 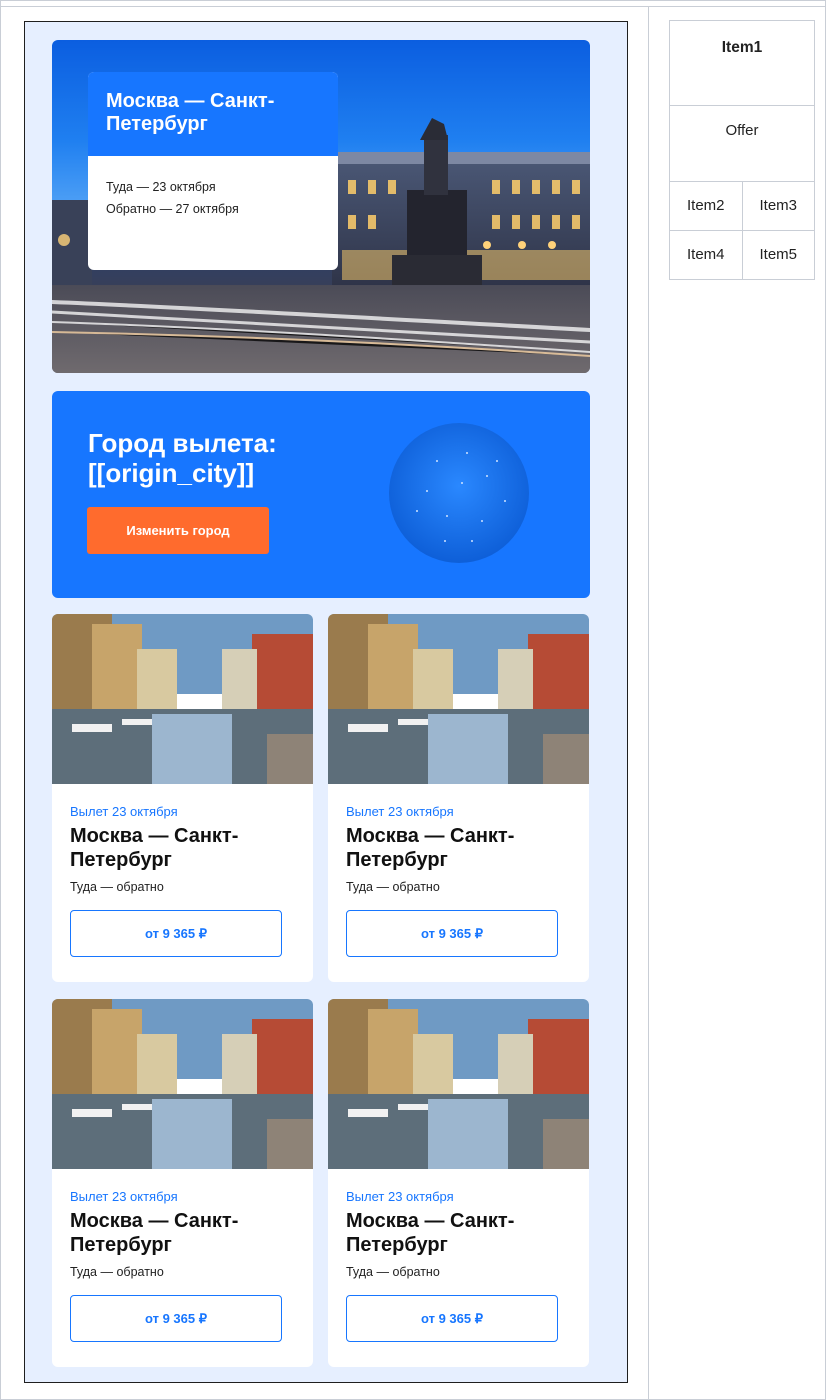 What do you see at coordinates (161, 187) in the screenshot?
I see `outbound-date: Туда — 23 октября` at bounding box center [161, 187].